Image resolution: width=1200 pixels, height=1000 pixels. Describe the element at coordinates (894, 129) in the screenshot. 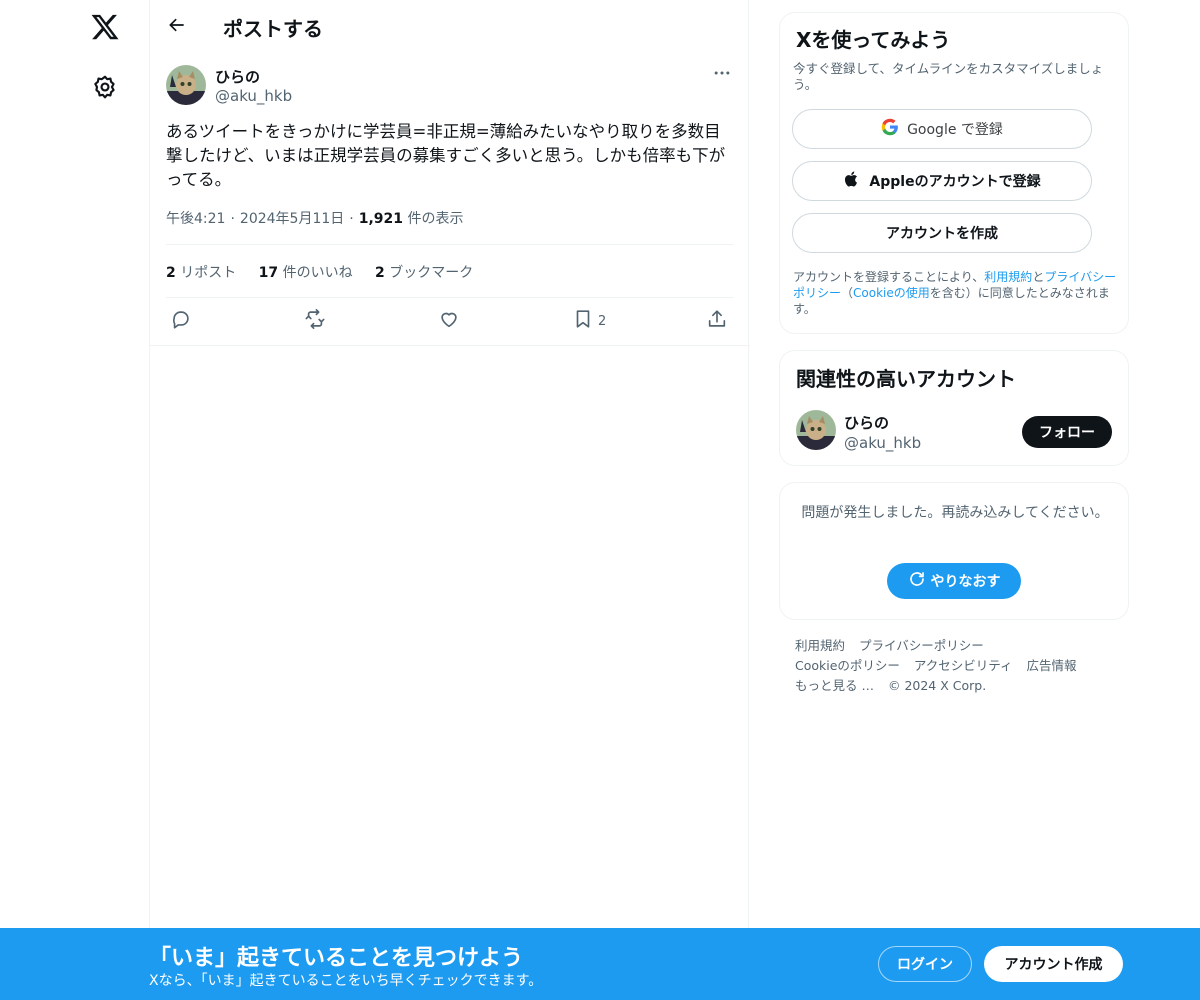

I see `google-icon` at that location.